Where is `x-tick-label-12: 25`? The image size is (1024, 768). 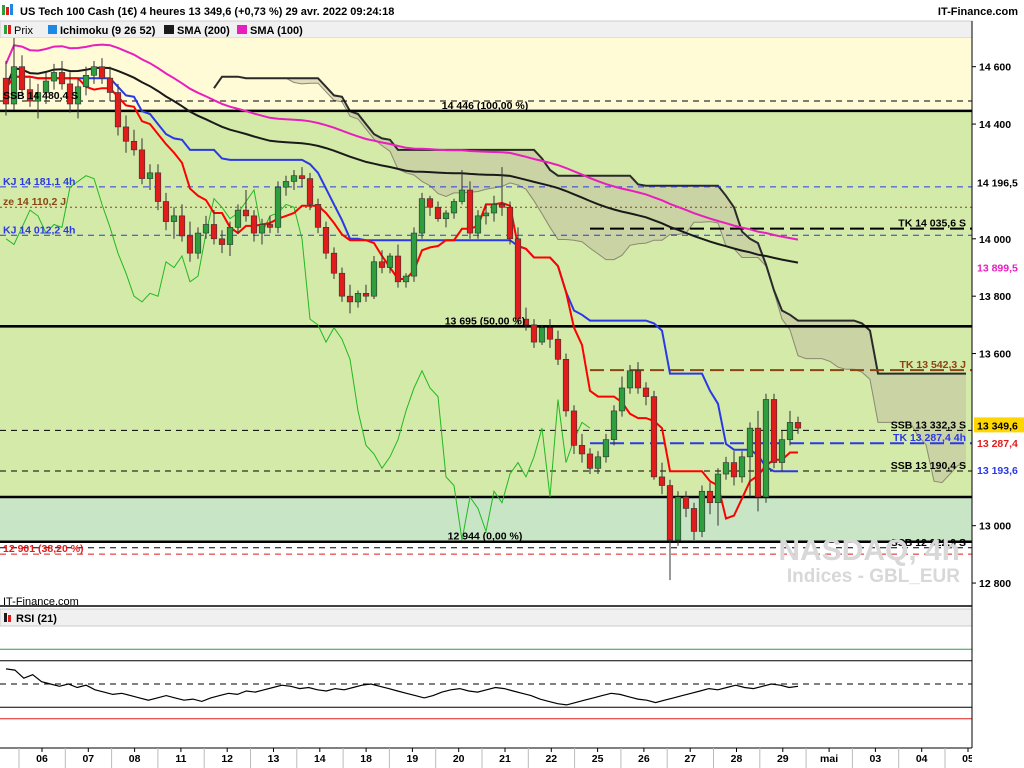
x-tick-label-12: 25 is located at coordinates (598, 759).